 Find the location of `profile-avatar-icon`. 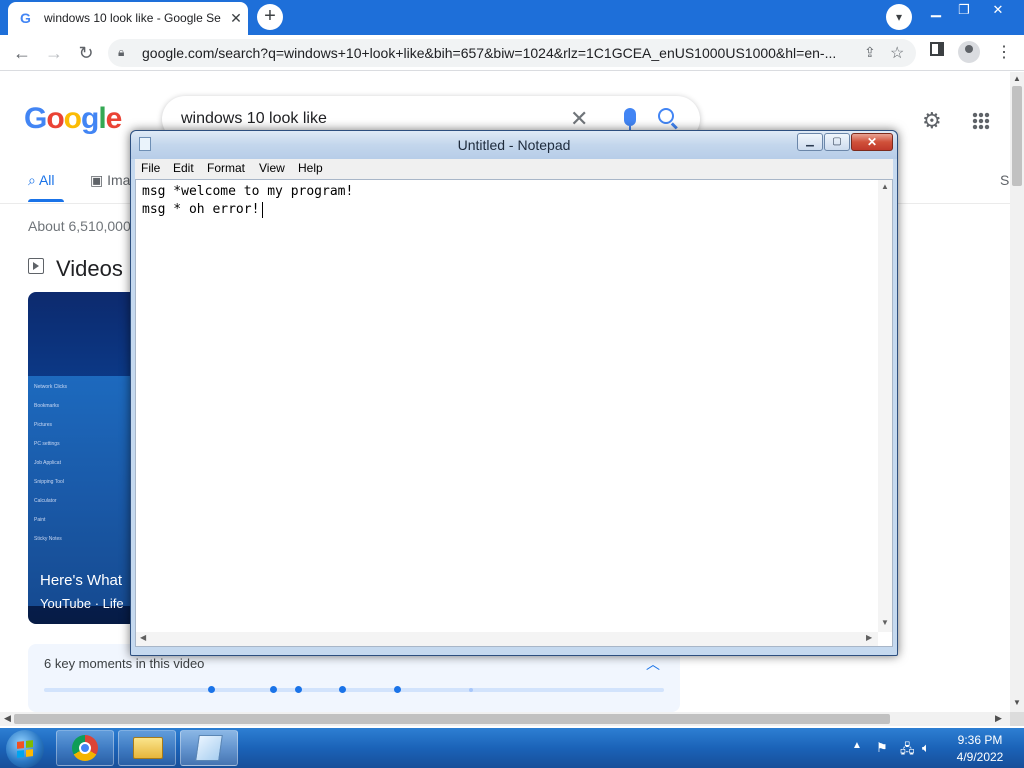

profile-avatar-icon is located at coordinates (969, 52).